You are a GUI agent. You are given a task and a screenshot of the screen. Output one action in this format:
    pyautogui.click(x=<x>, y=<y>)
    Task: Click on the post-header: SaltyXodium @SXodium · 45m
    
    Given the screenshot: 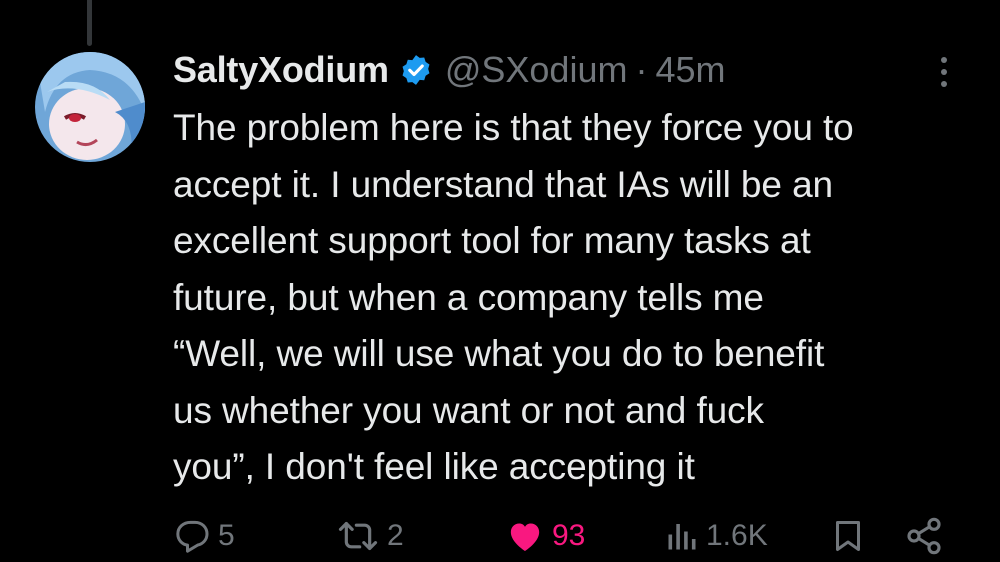 What is the action you would take?
    pyautogui.click(x=449, y=70)
    